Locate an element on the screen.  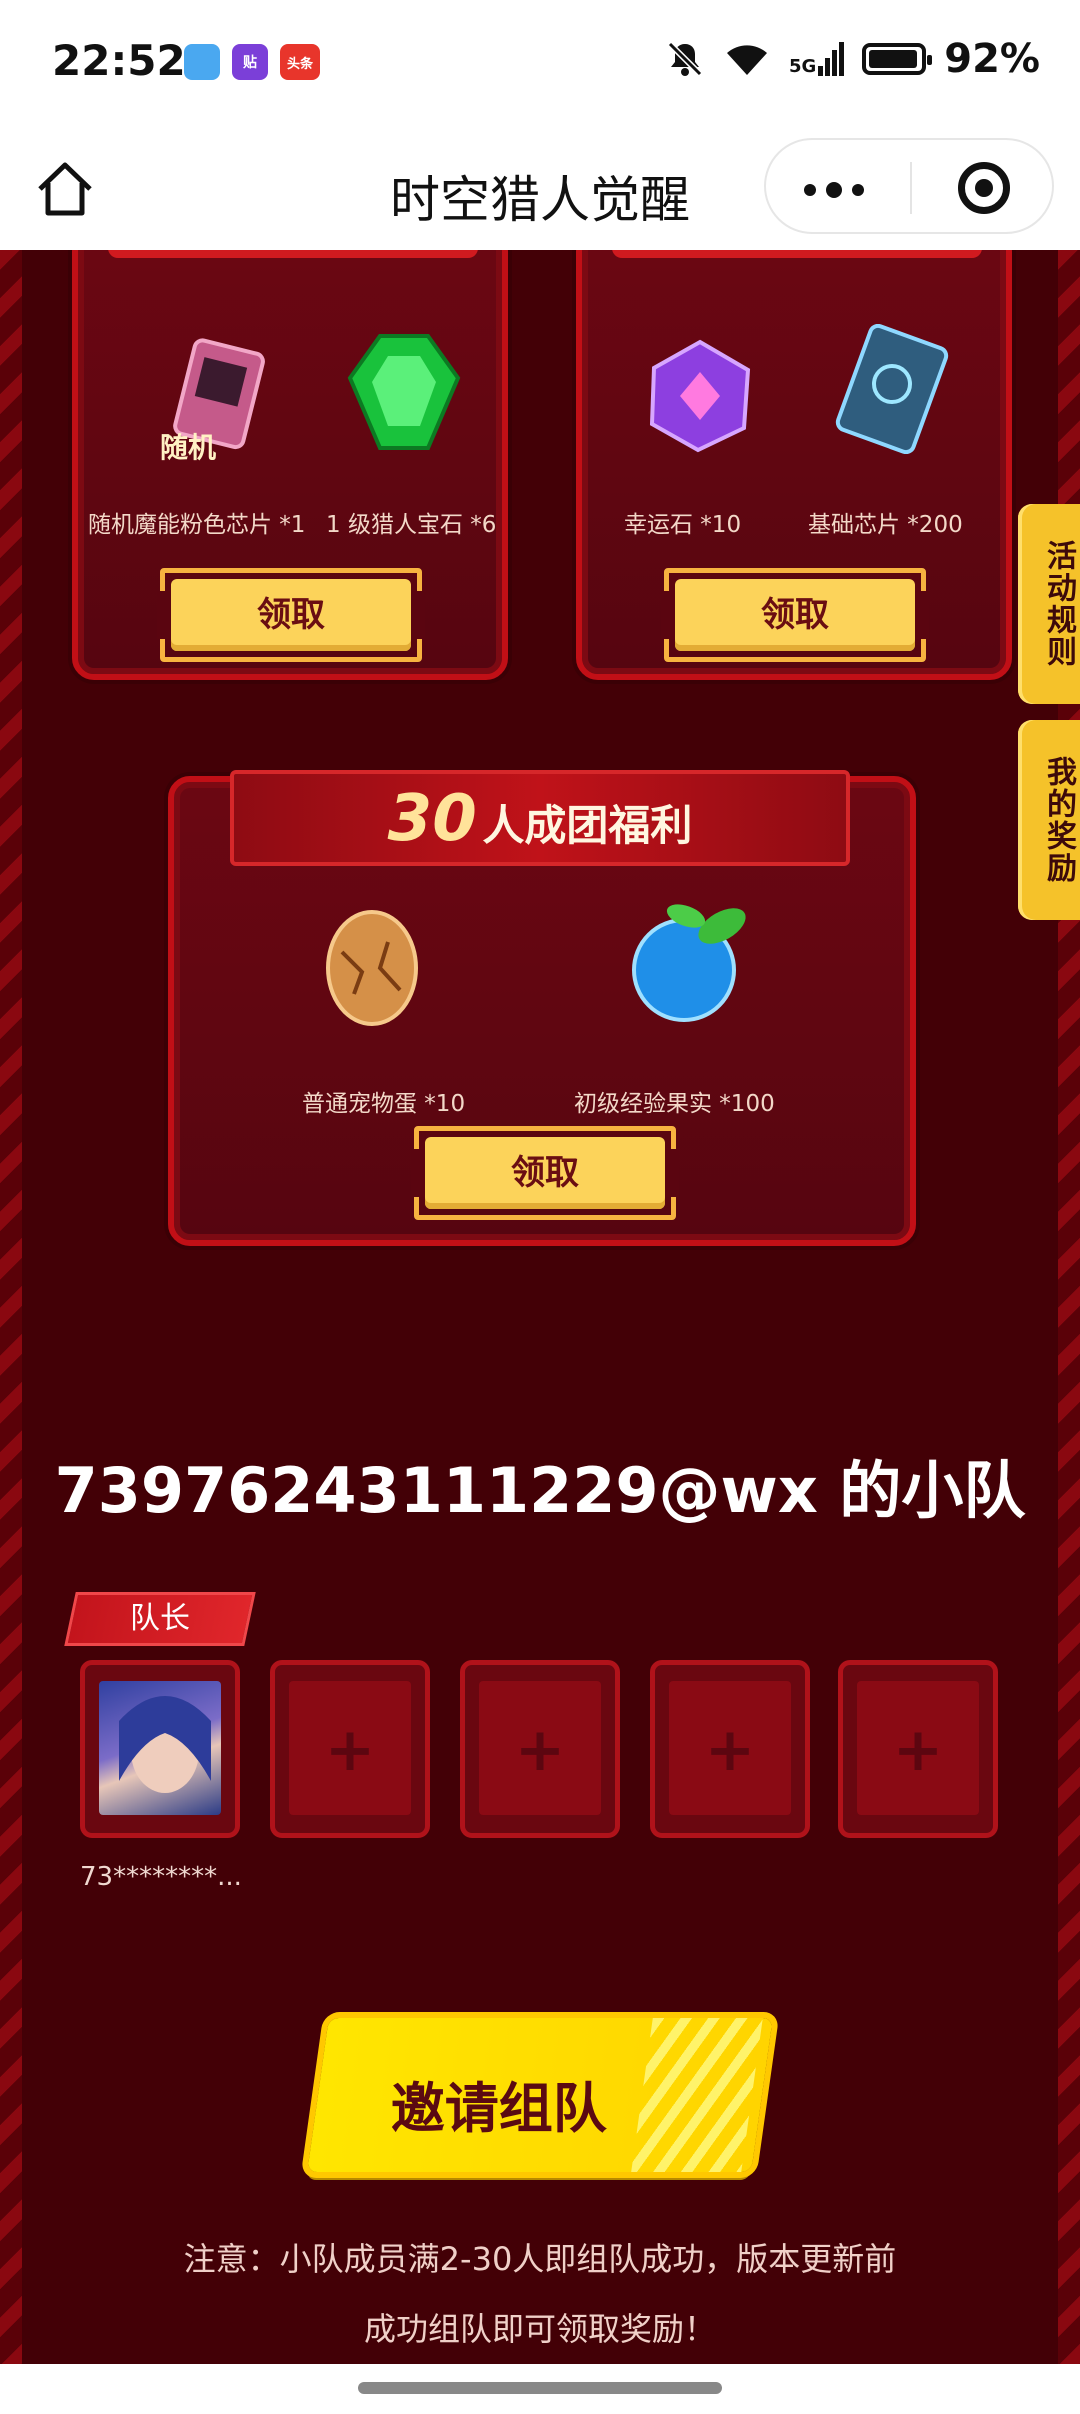
reward-label: 随机魔能粉色芯片 *1 is located at coordinates (197, 525).